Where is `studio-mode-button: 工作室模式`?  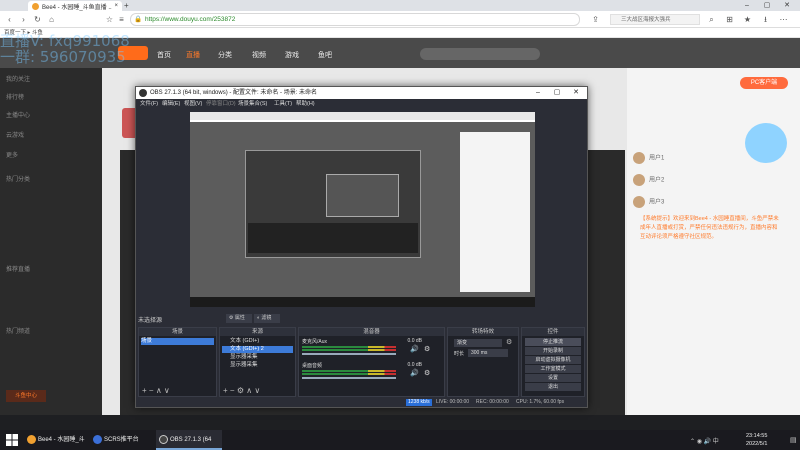 studio-mode-button: 工作室模式 is located at coordinates (553, 369).